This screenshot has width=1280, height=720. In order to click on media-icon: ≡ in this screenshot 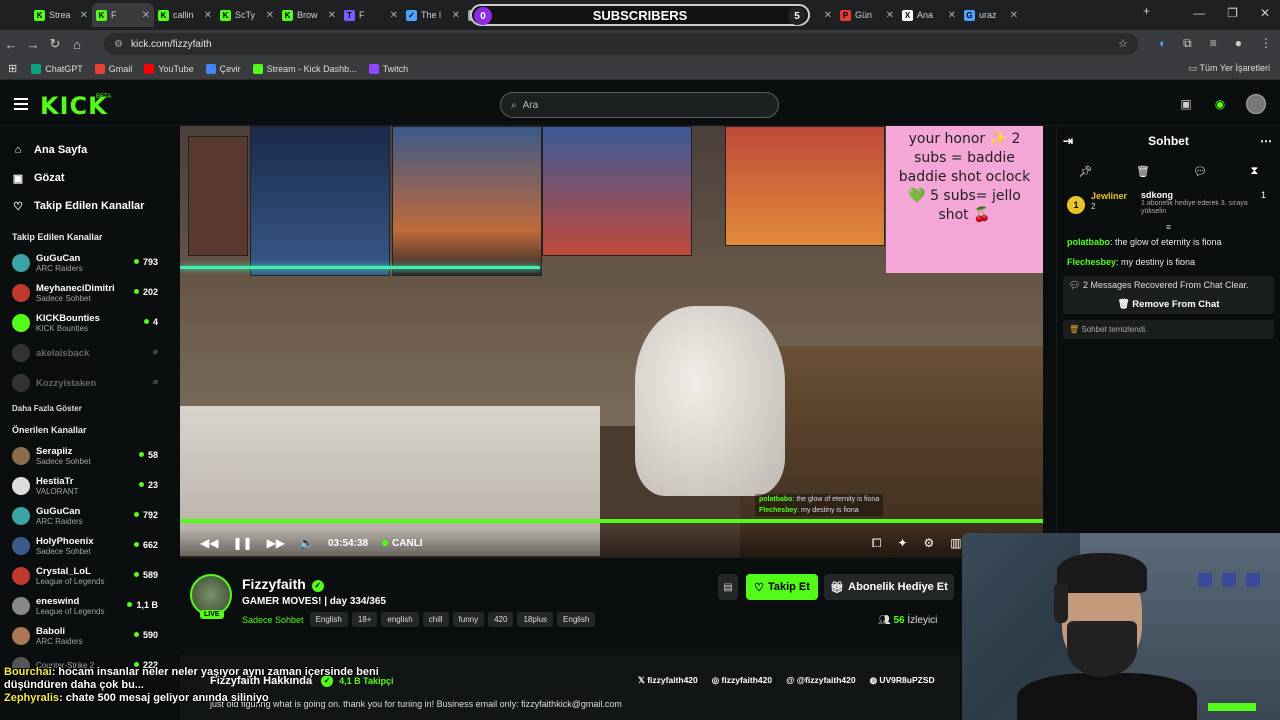, I will do `click(1213, 43)`.